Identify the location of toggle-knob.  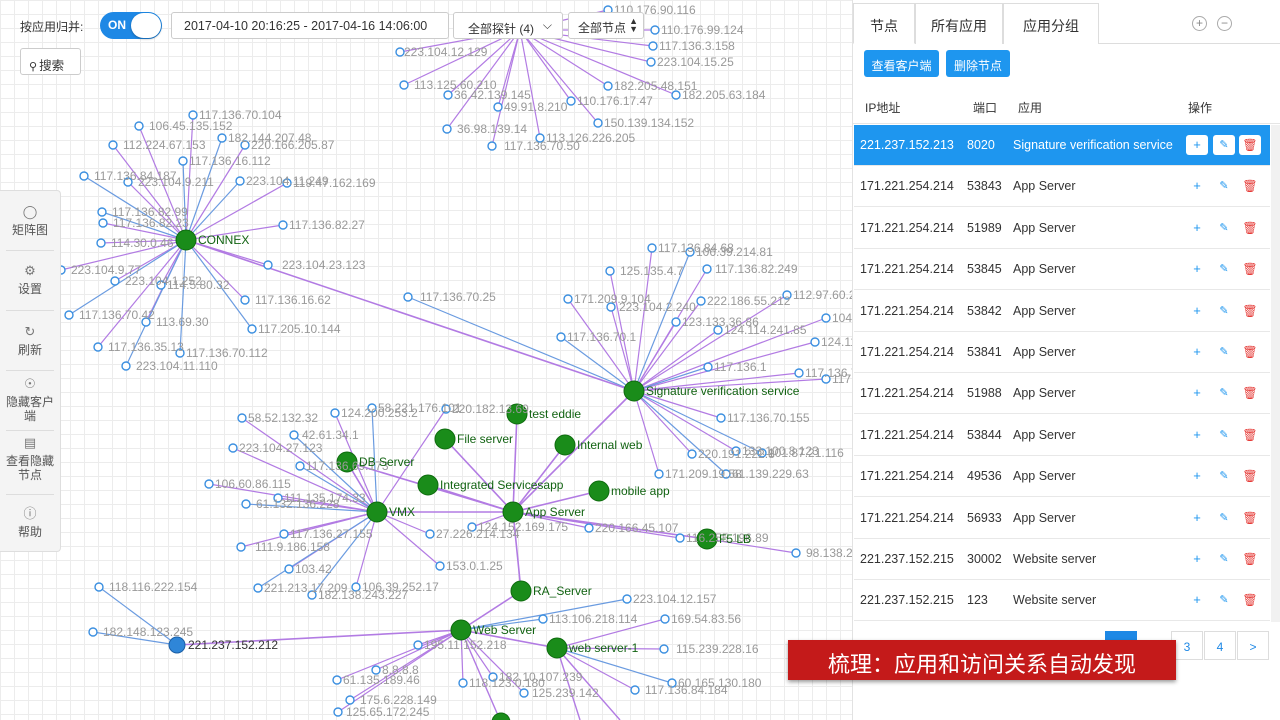
(146, 25).